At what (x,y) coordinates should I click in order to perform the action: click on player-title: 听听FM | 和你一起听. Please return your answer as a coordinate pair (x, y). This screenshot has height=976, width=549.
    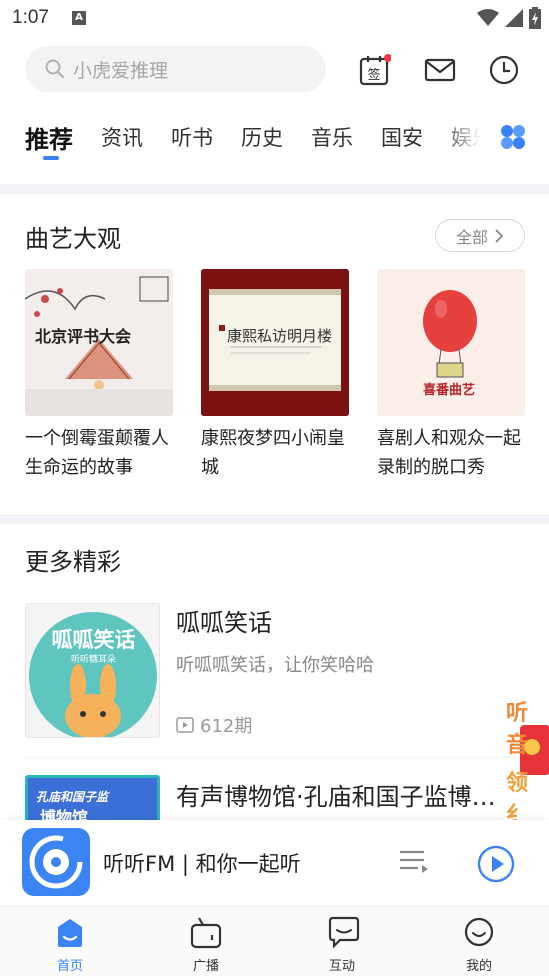
    Looking at the image, I should click on (202, 864).